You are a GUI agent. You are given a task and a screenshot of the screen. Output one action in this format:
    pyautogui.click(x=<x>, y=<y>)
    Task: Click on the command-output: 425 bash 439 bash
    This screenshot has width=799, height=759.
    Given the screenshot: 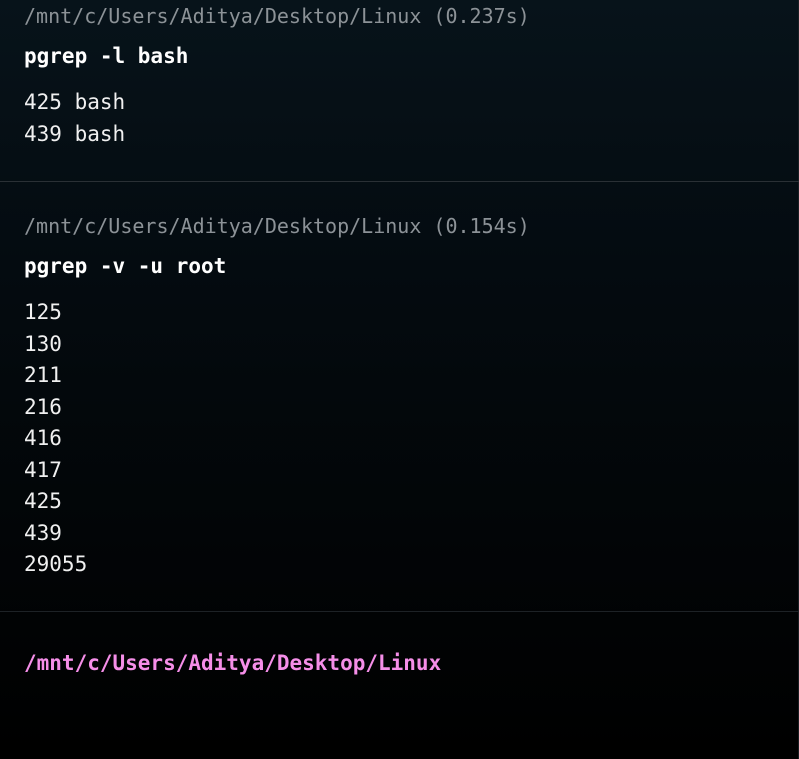 What is the action you would take?
    pyautogui.click(x=74, y=118)
    